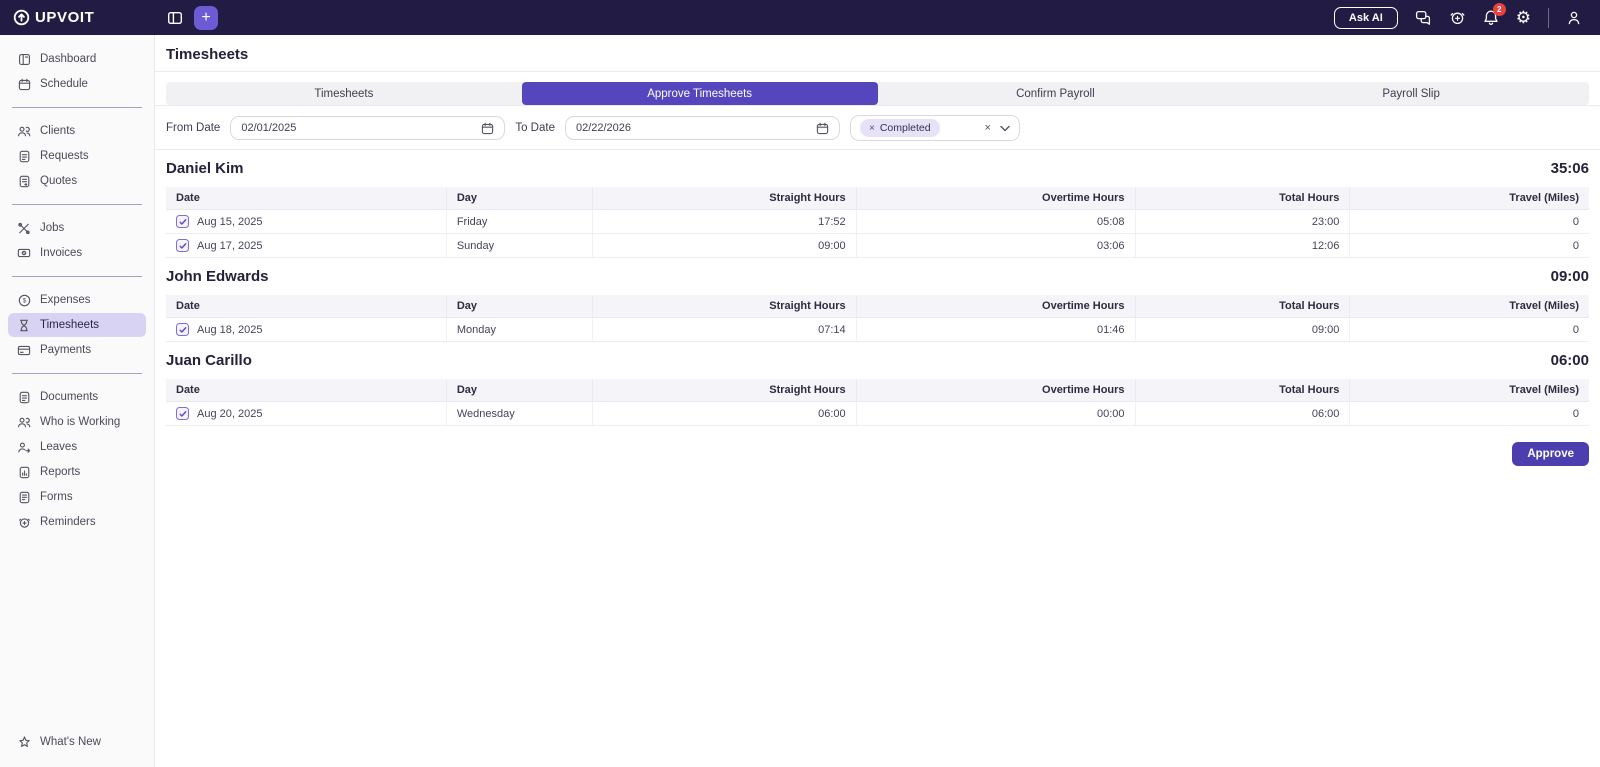 Image resolution: width=1600 pixels, height=767 pixels. I want to click on sidebar-item-timesheets: Timesheets, so click(77, 325).